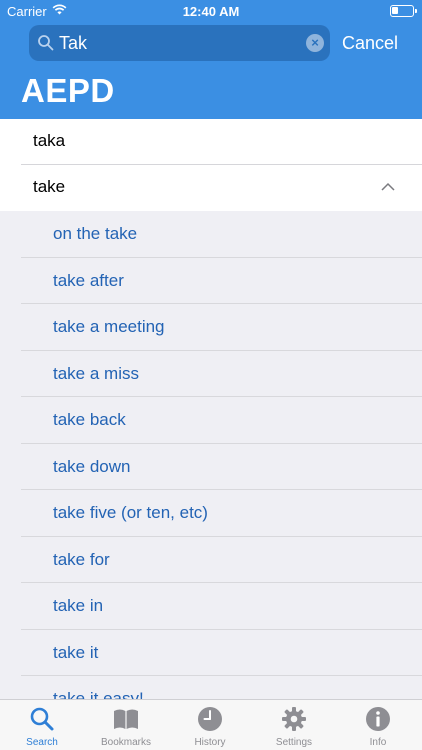  I want to click on sub-entry: on the take, so click(211, 234).